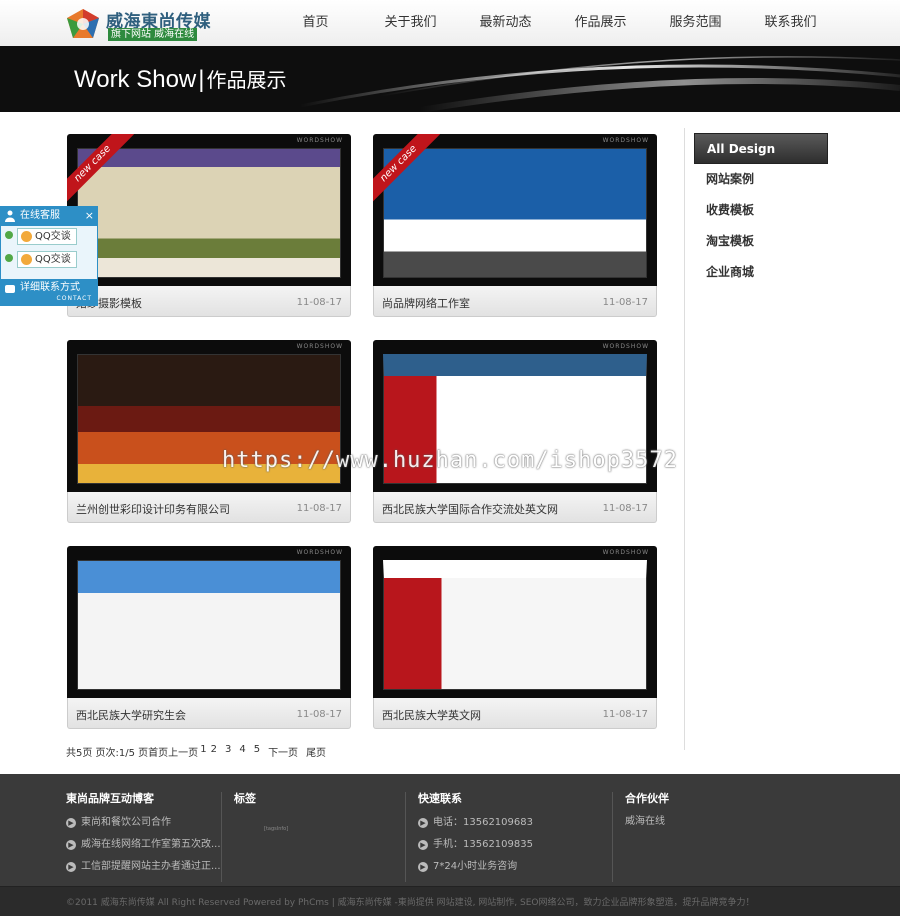  What do you see at coordinates (153, 34) in the screenshot?
I see `brand-slogan: 旗下网站 威海在线` at bounding box center [153, 34].